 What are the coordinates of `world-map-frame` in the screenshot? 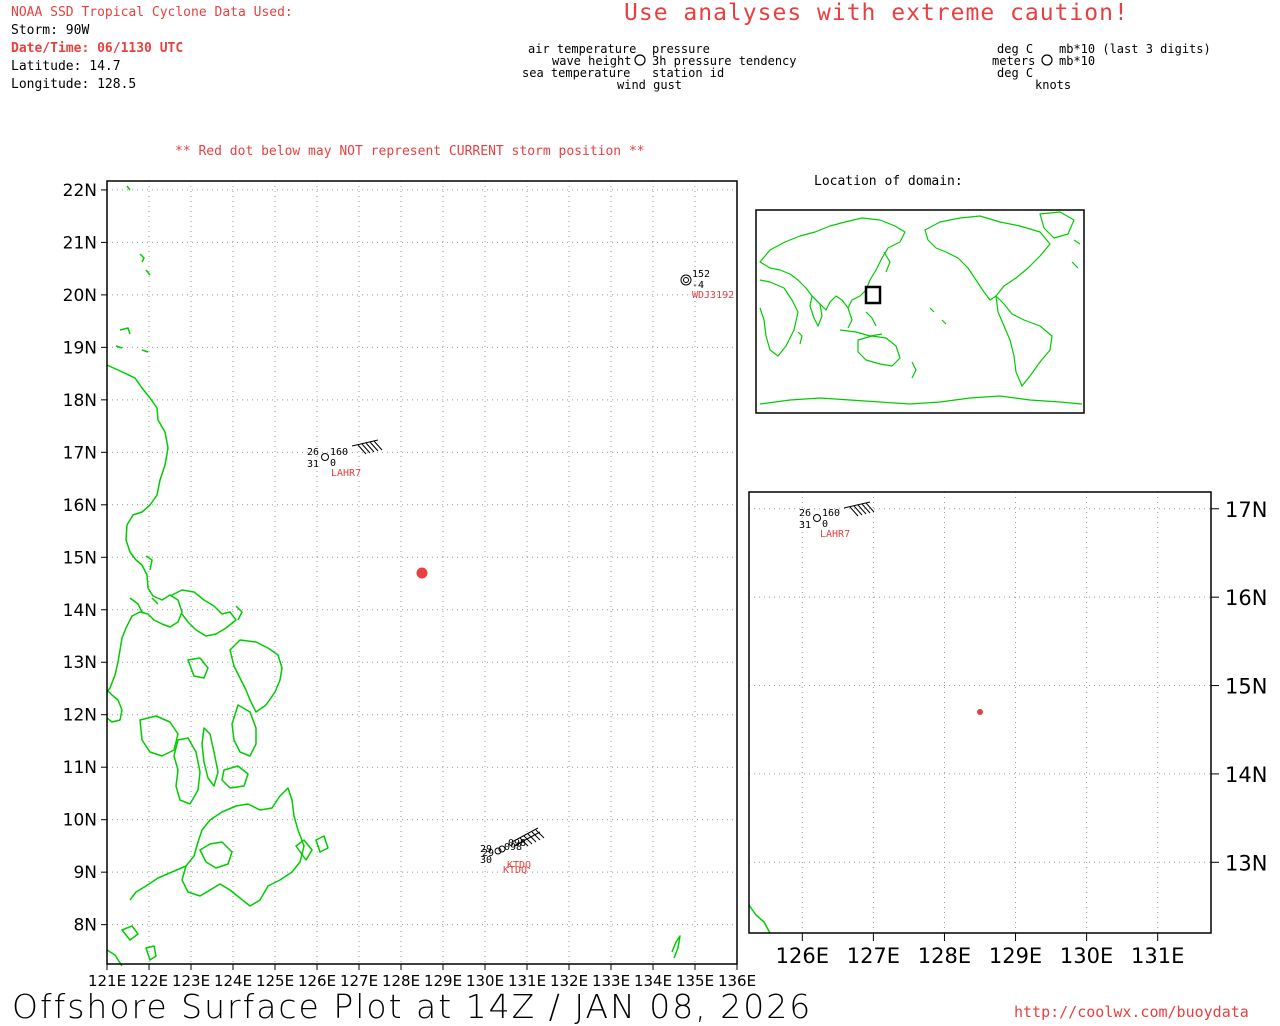 It's located at (920, 311).